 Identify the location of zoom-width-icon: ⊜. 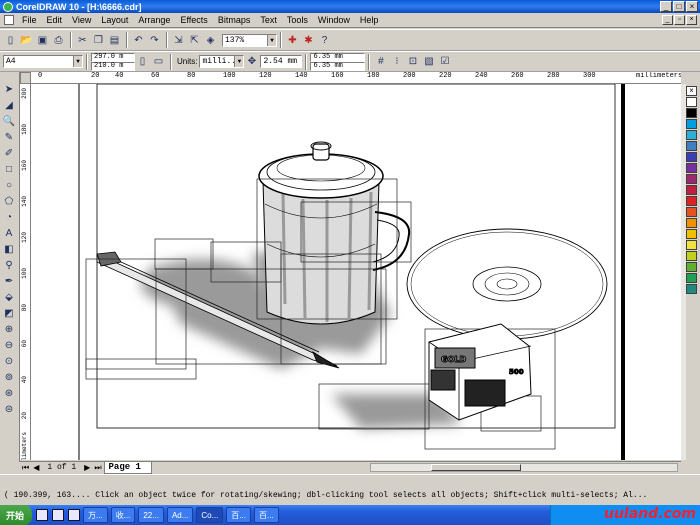
(9, 409).